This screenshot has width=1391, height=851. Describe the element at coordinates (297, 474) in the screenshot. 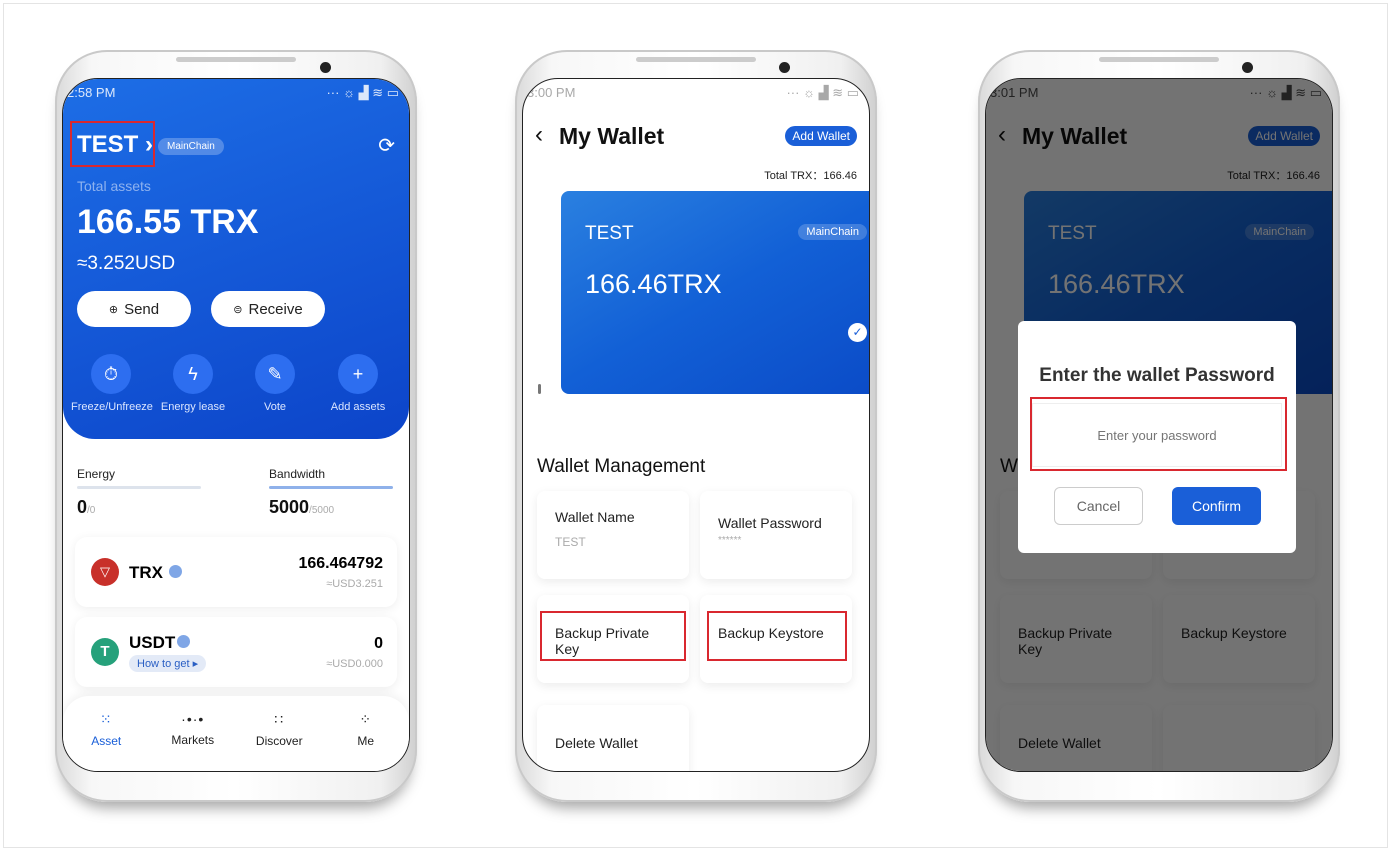

I see `bandwidth-label: Bandwidth` at that location.